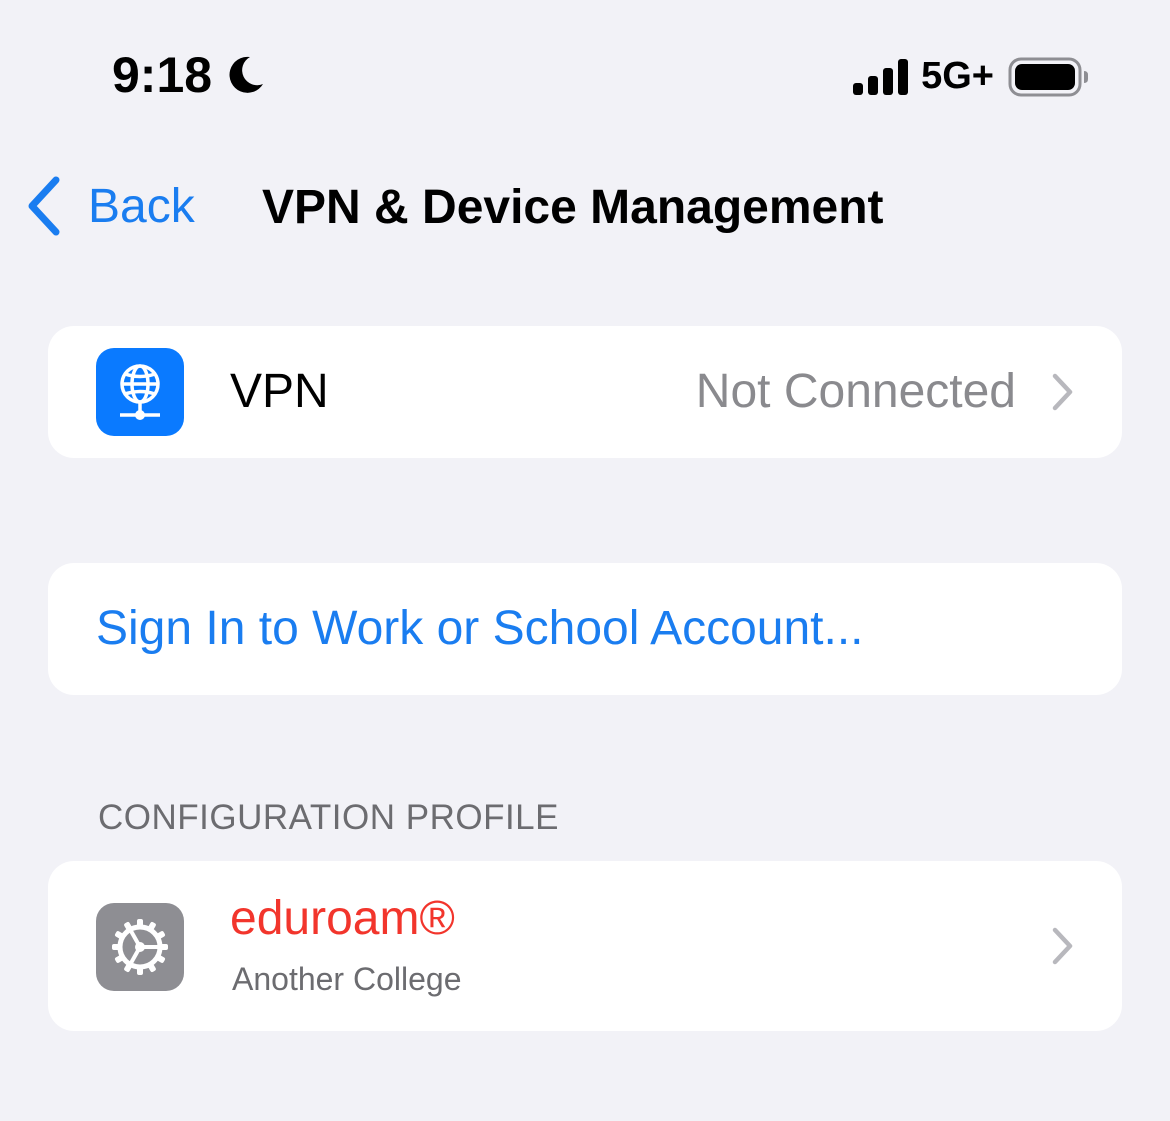  What do you see at coordinates (585, 392) in the screenshot?
I see `vpn-row: VPN Not Connected` at bounding box center [585, 392].